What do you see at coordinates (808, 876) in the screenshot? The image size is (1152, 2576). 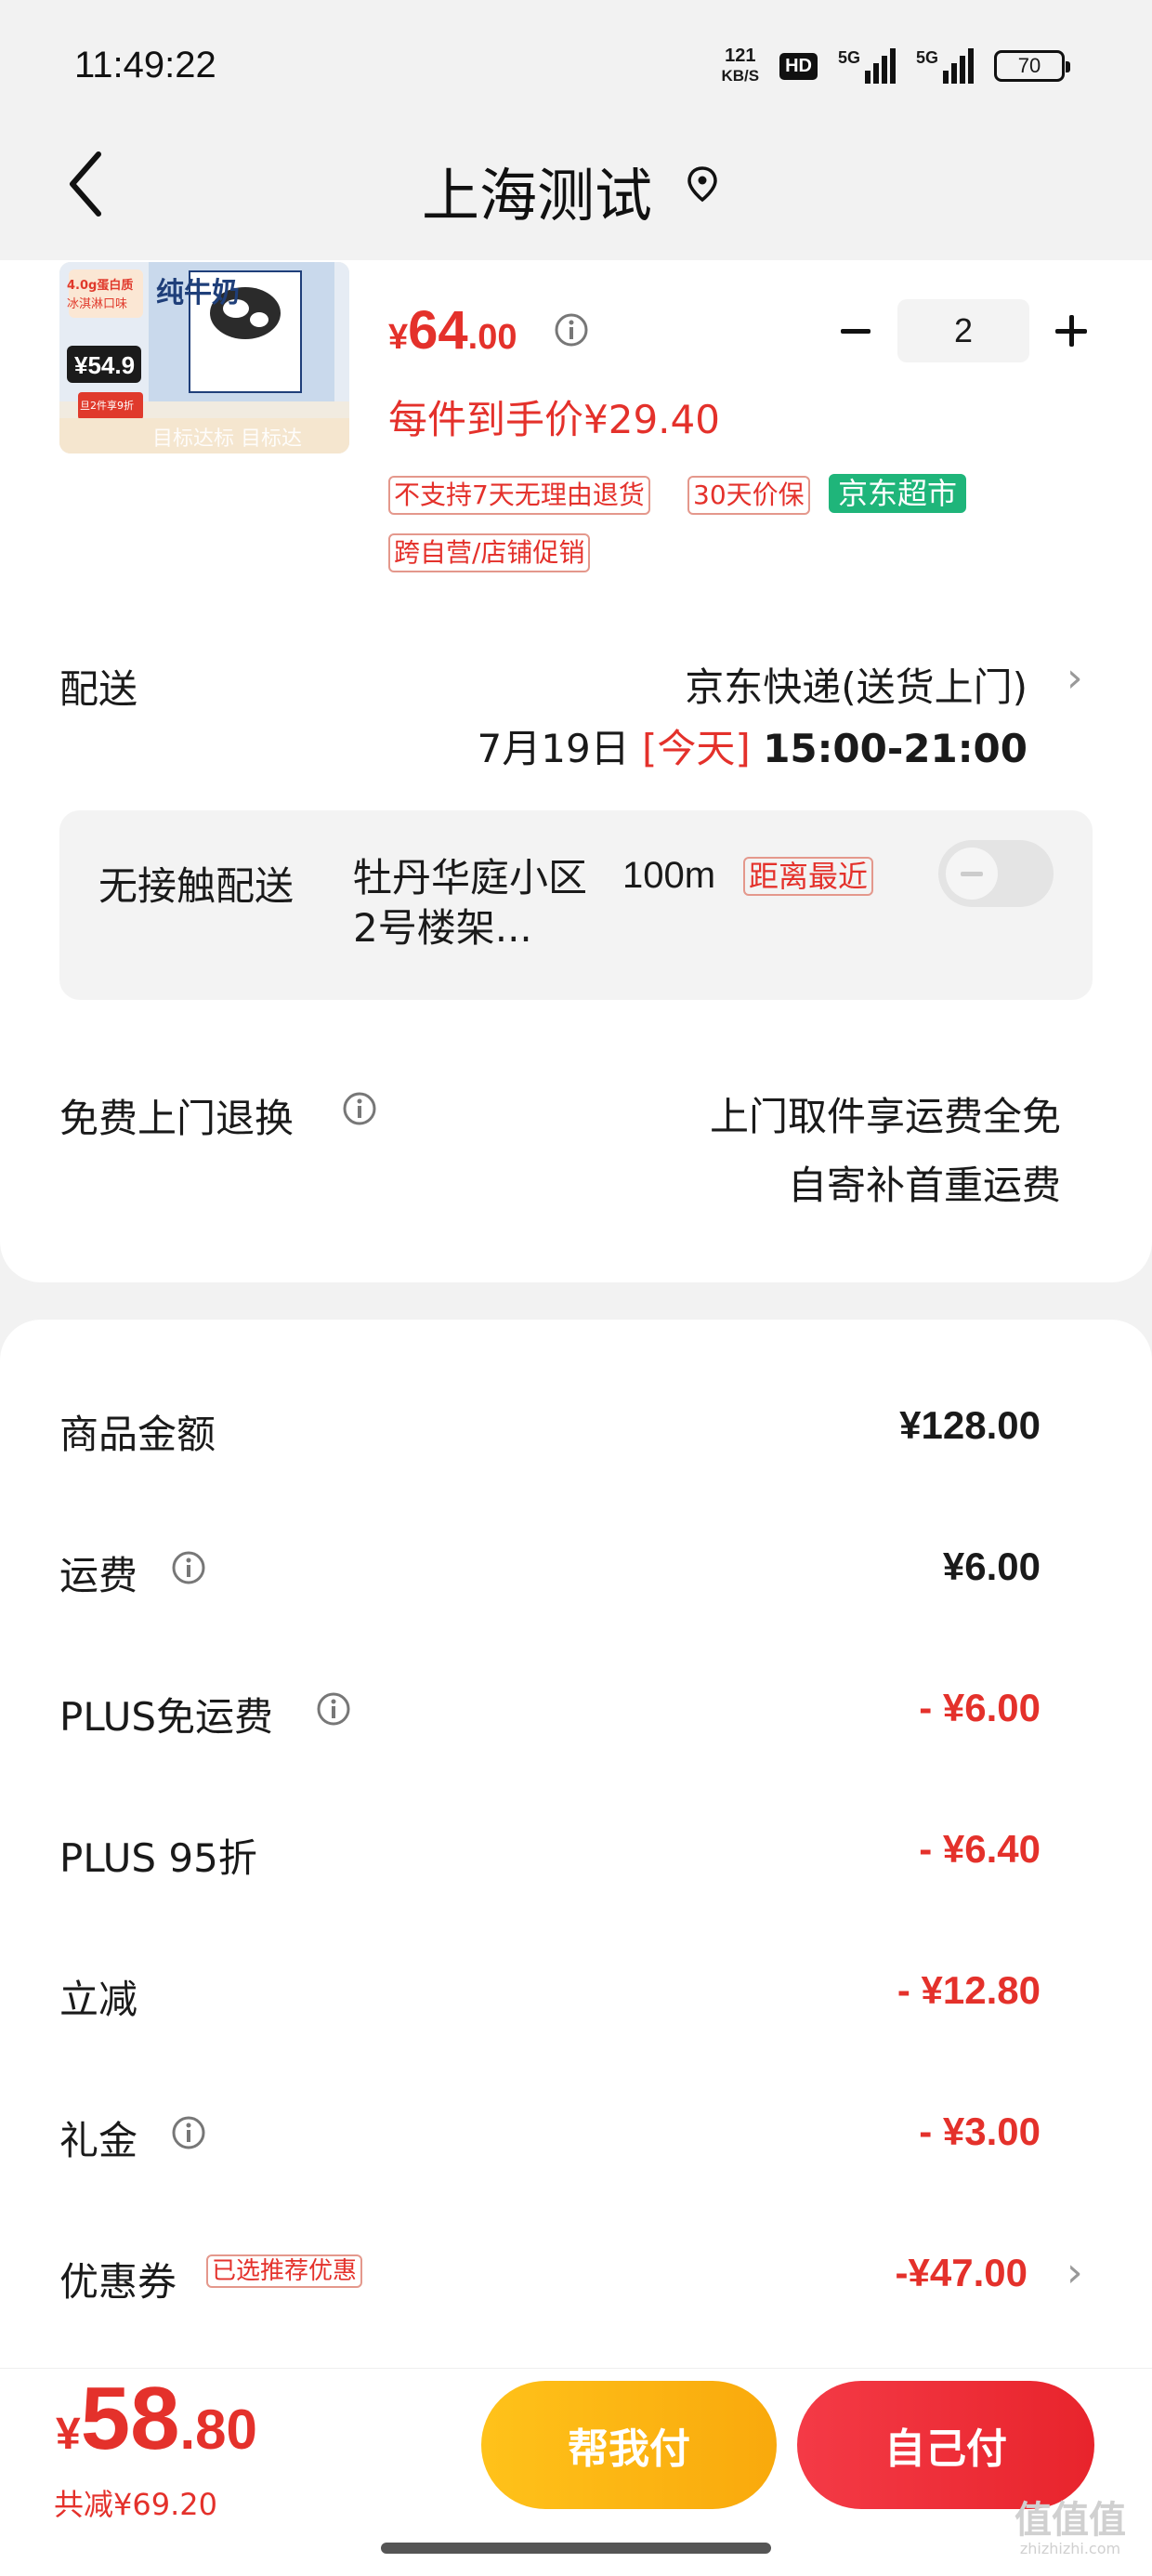 I see `nearest-tag: 距离最近` at bounding box center [808, 876].